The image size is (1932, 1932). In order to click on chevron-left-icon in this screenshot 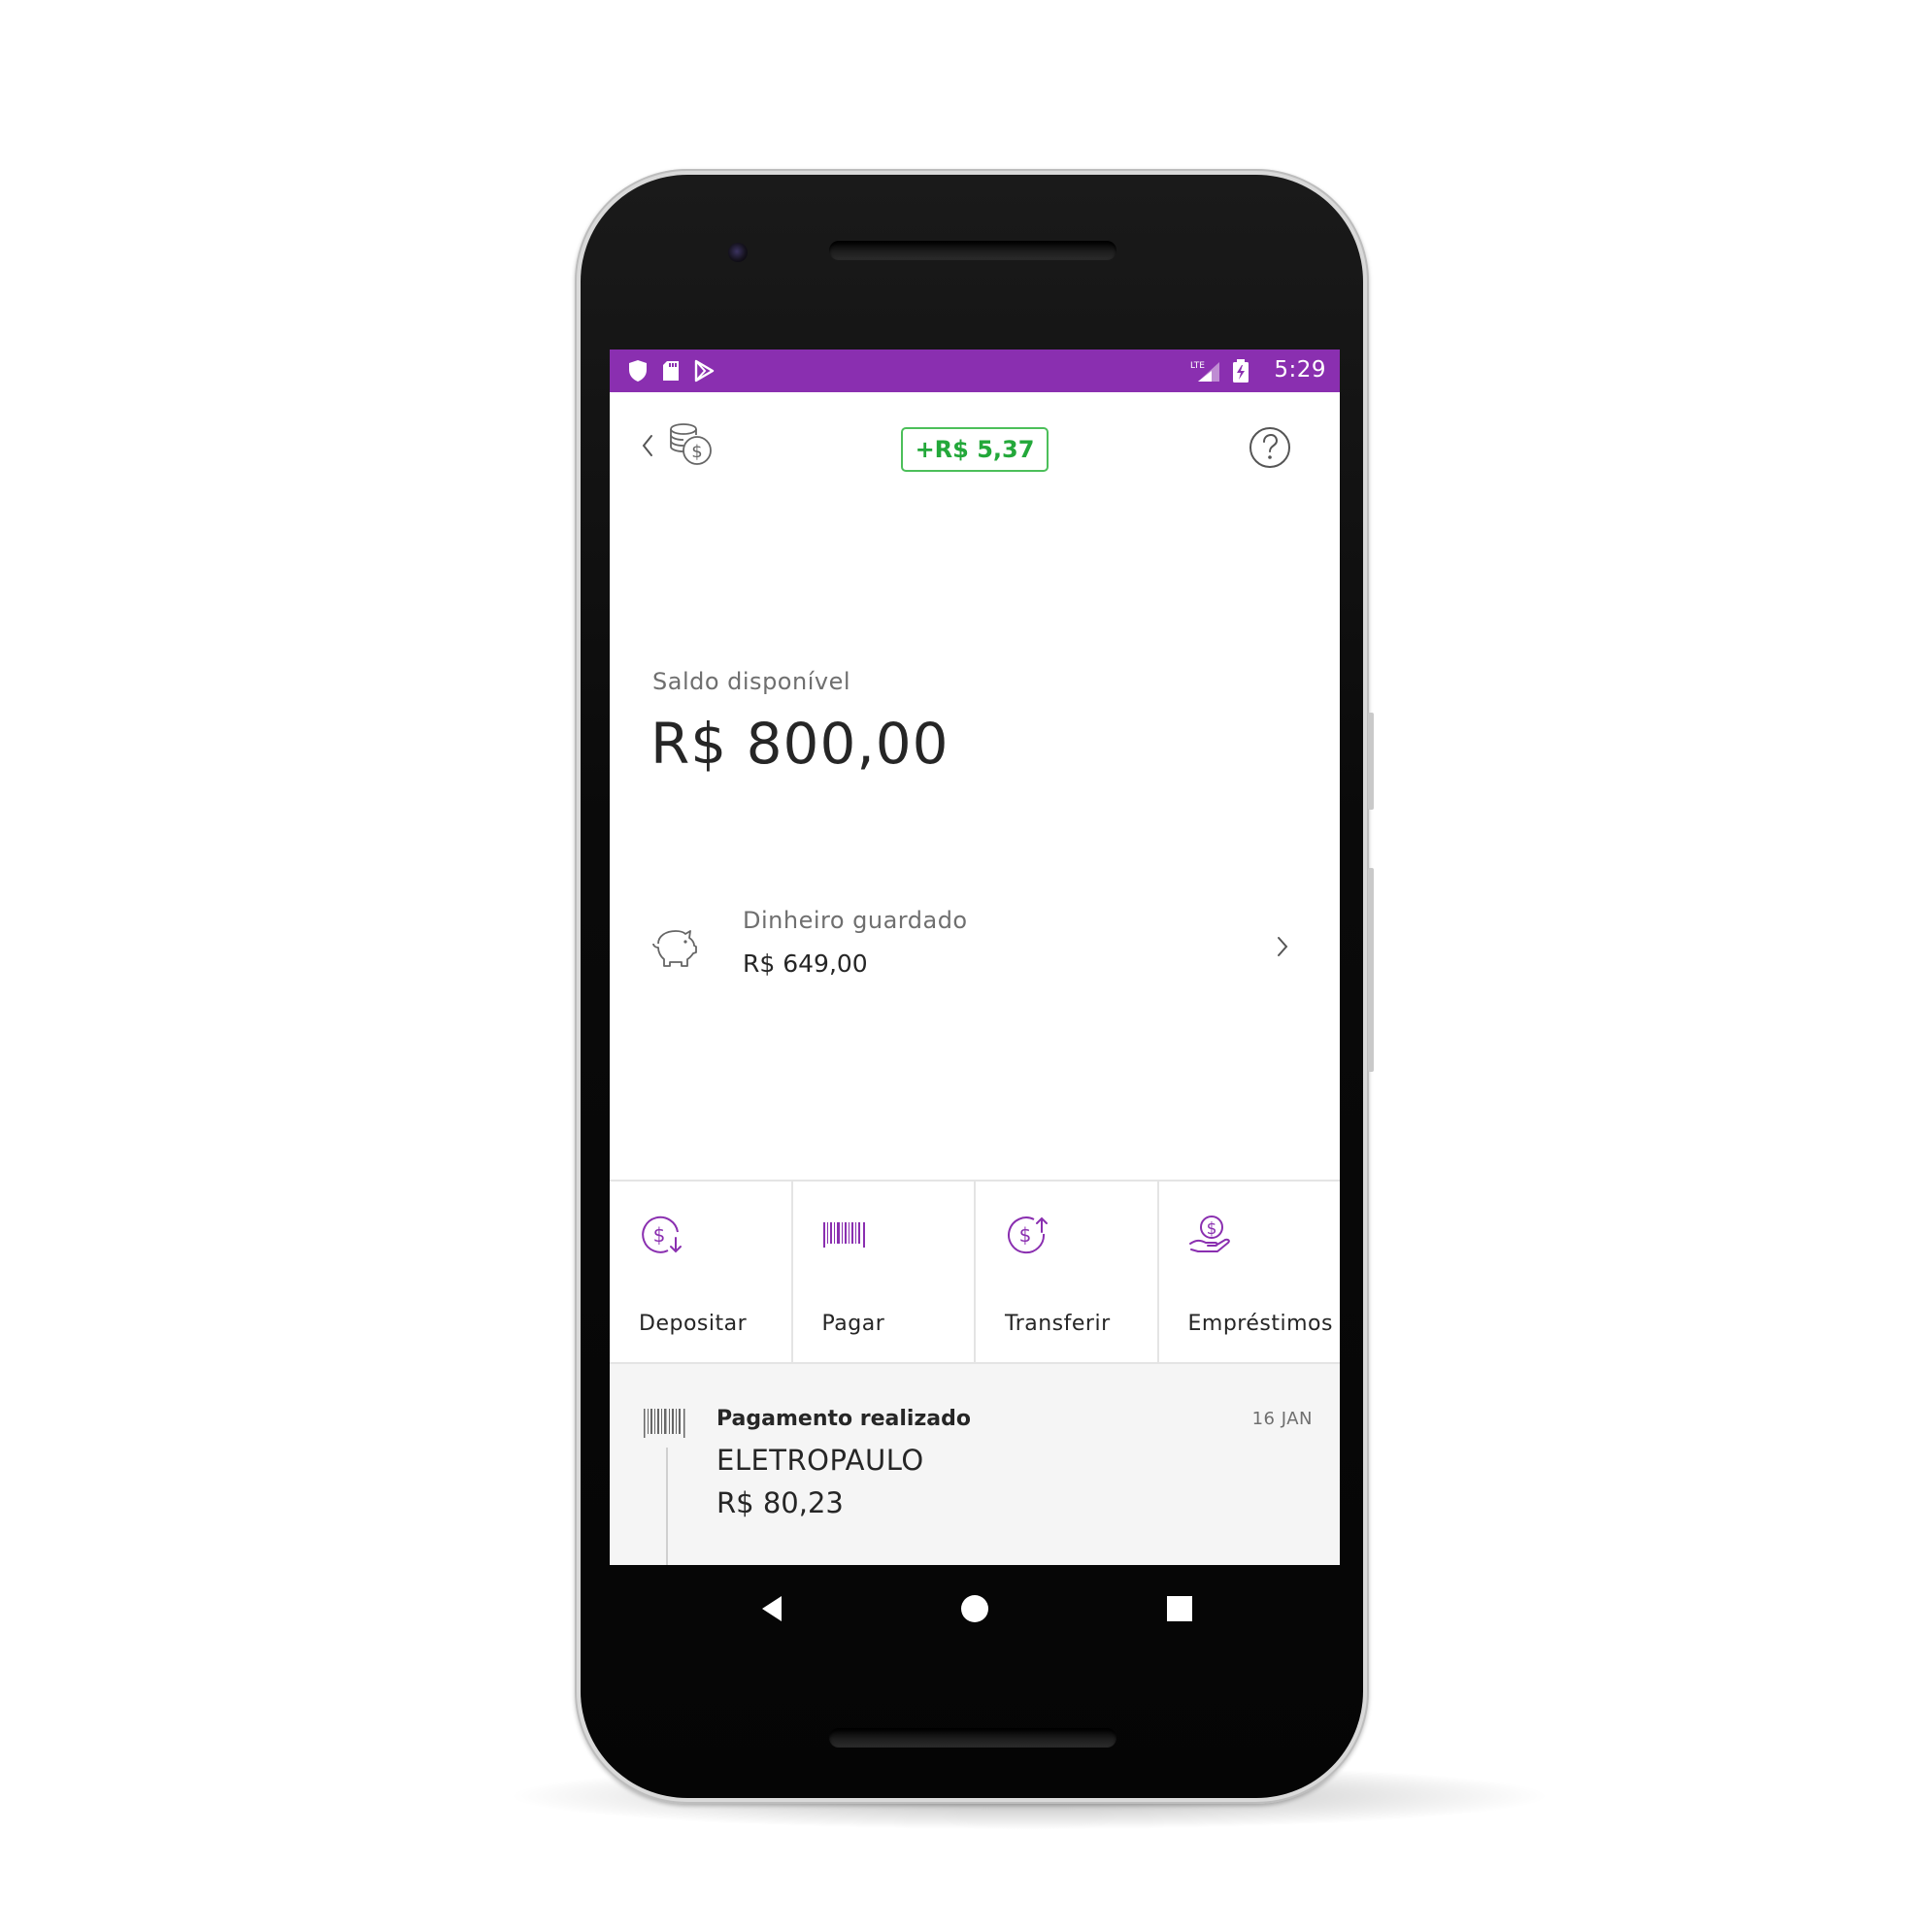, I will do `click(647, 446)`.